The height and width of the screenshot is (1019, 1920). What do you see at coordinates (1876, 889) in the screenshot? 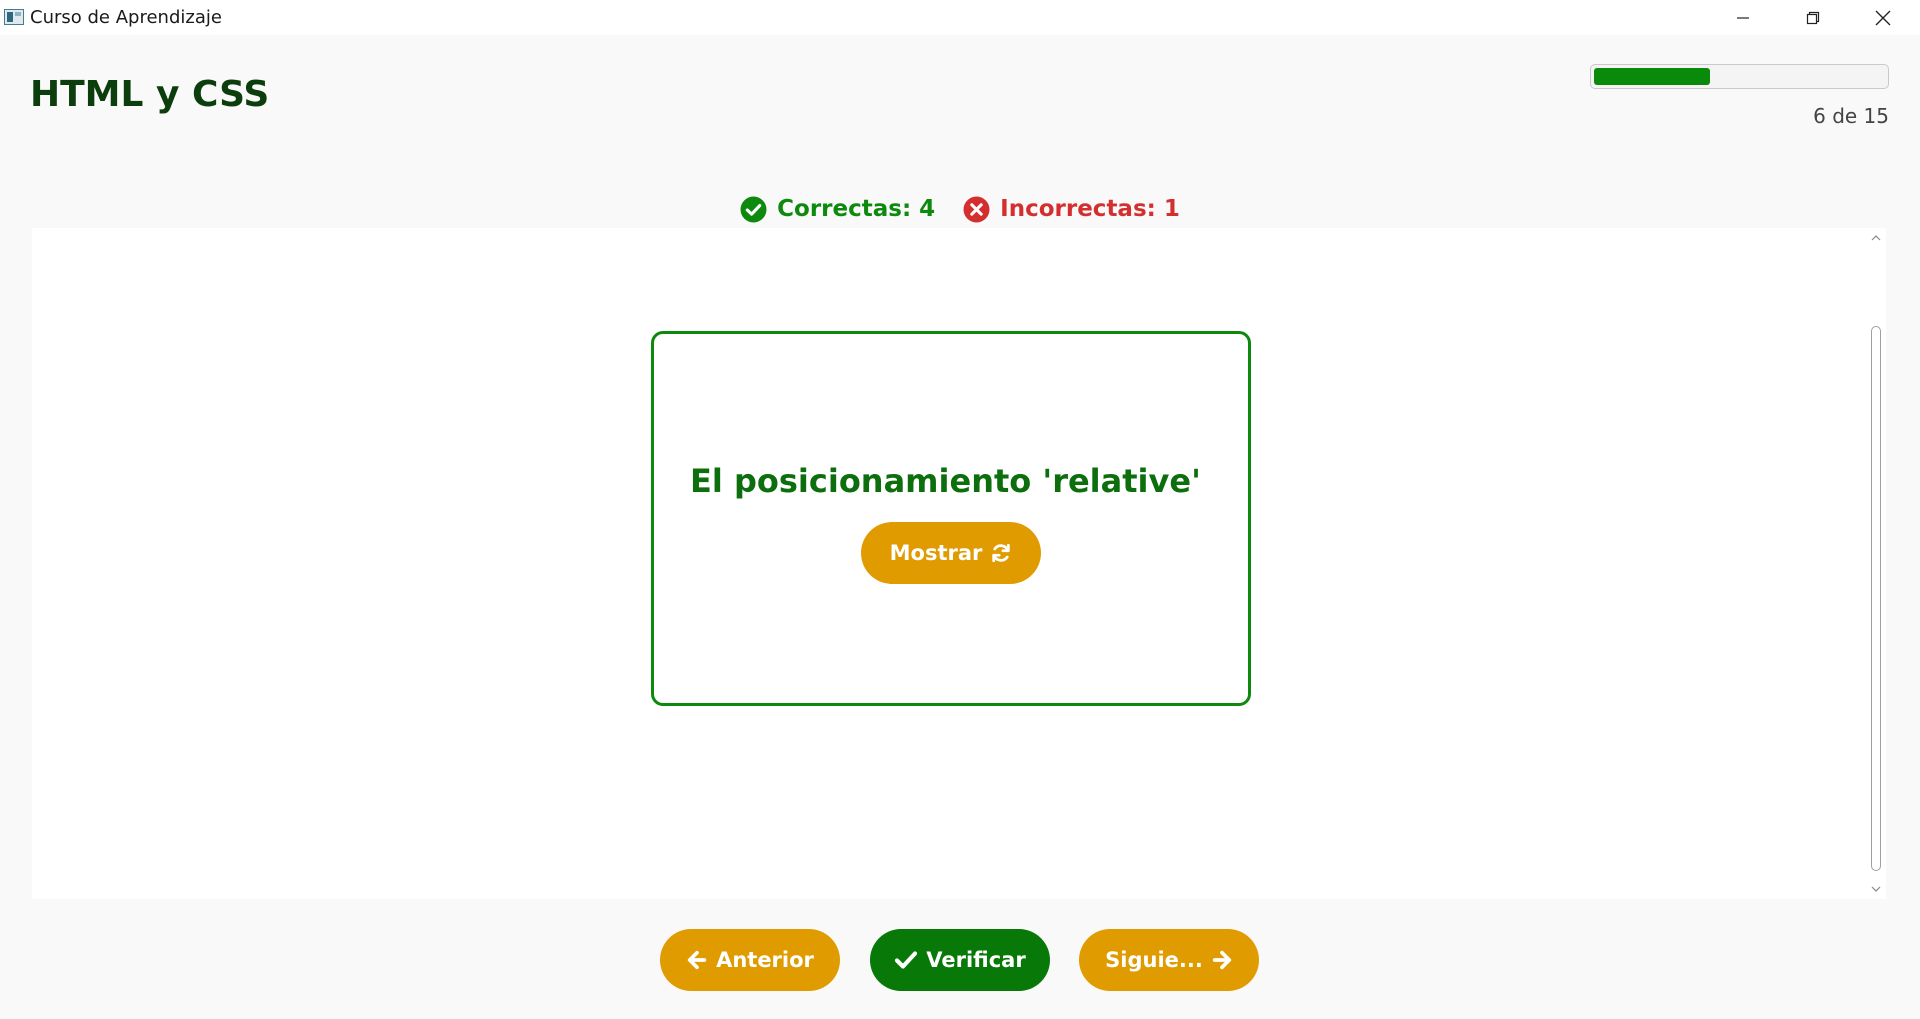
I see `scroll-down-icon` at bounding box center [1876, 889].